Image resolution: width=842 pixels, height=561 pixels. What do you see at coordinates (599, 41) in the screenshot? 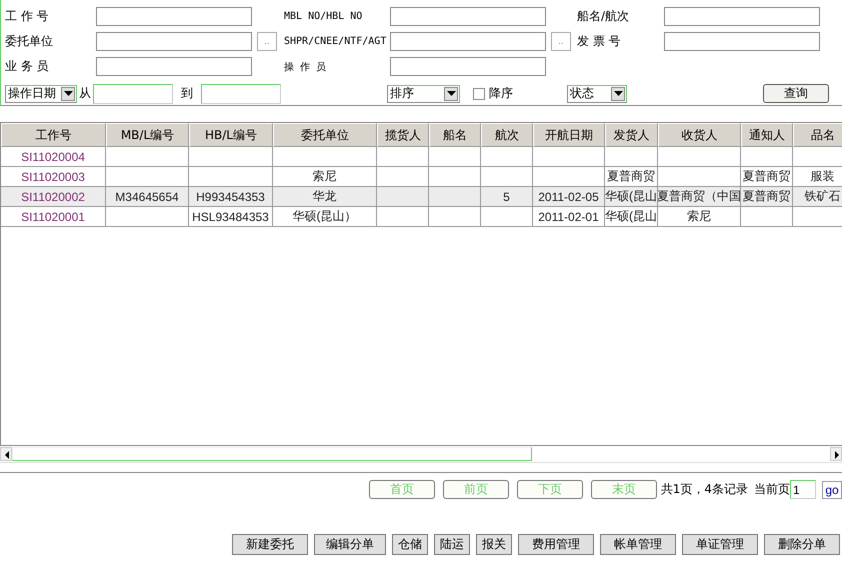
I see `field-label: 发 票 号` at bounding box center [599, 41].